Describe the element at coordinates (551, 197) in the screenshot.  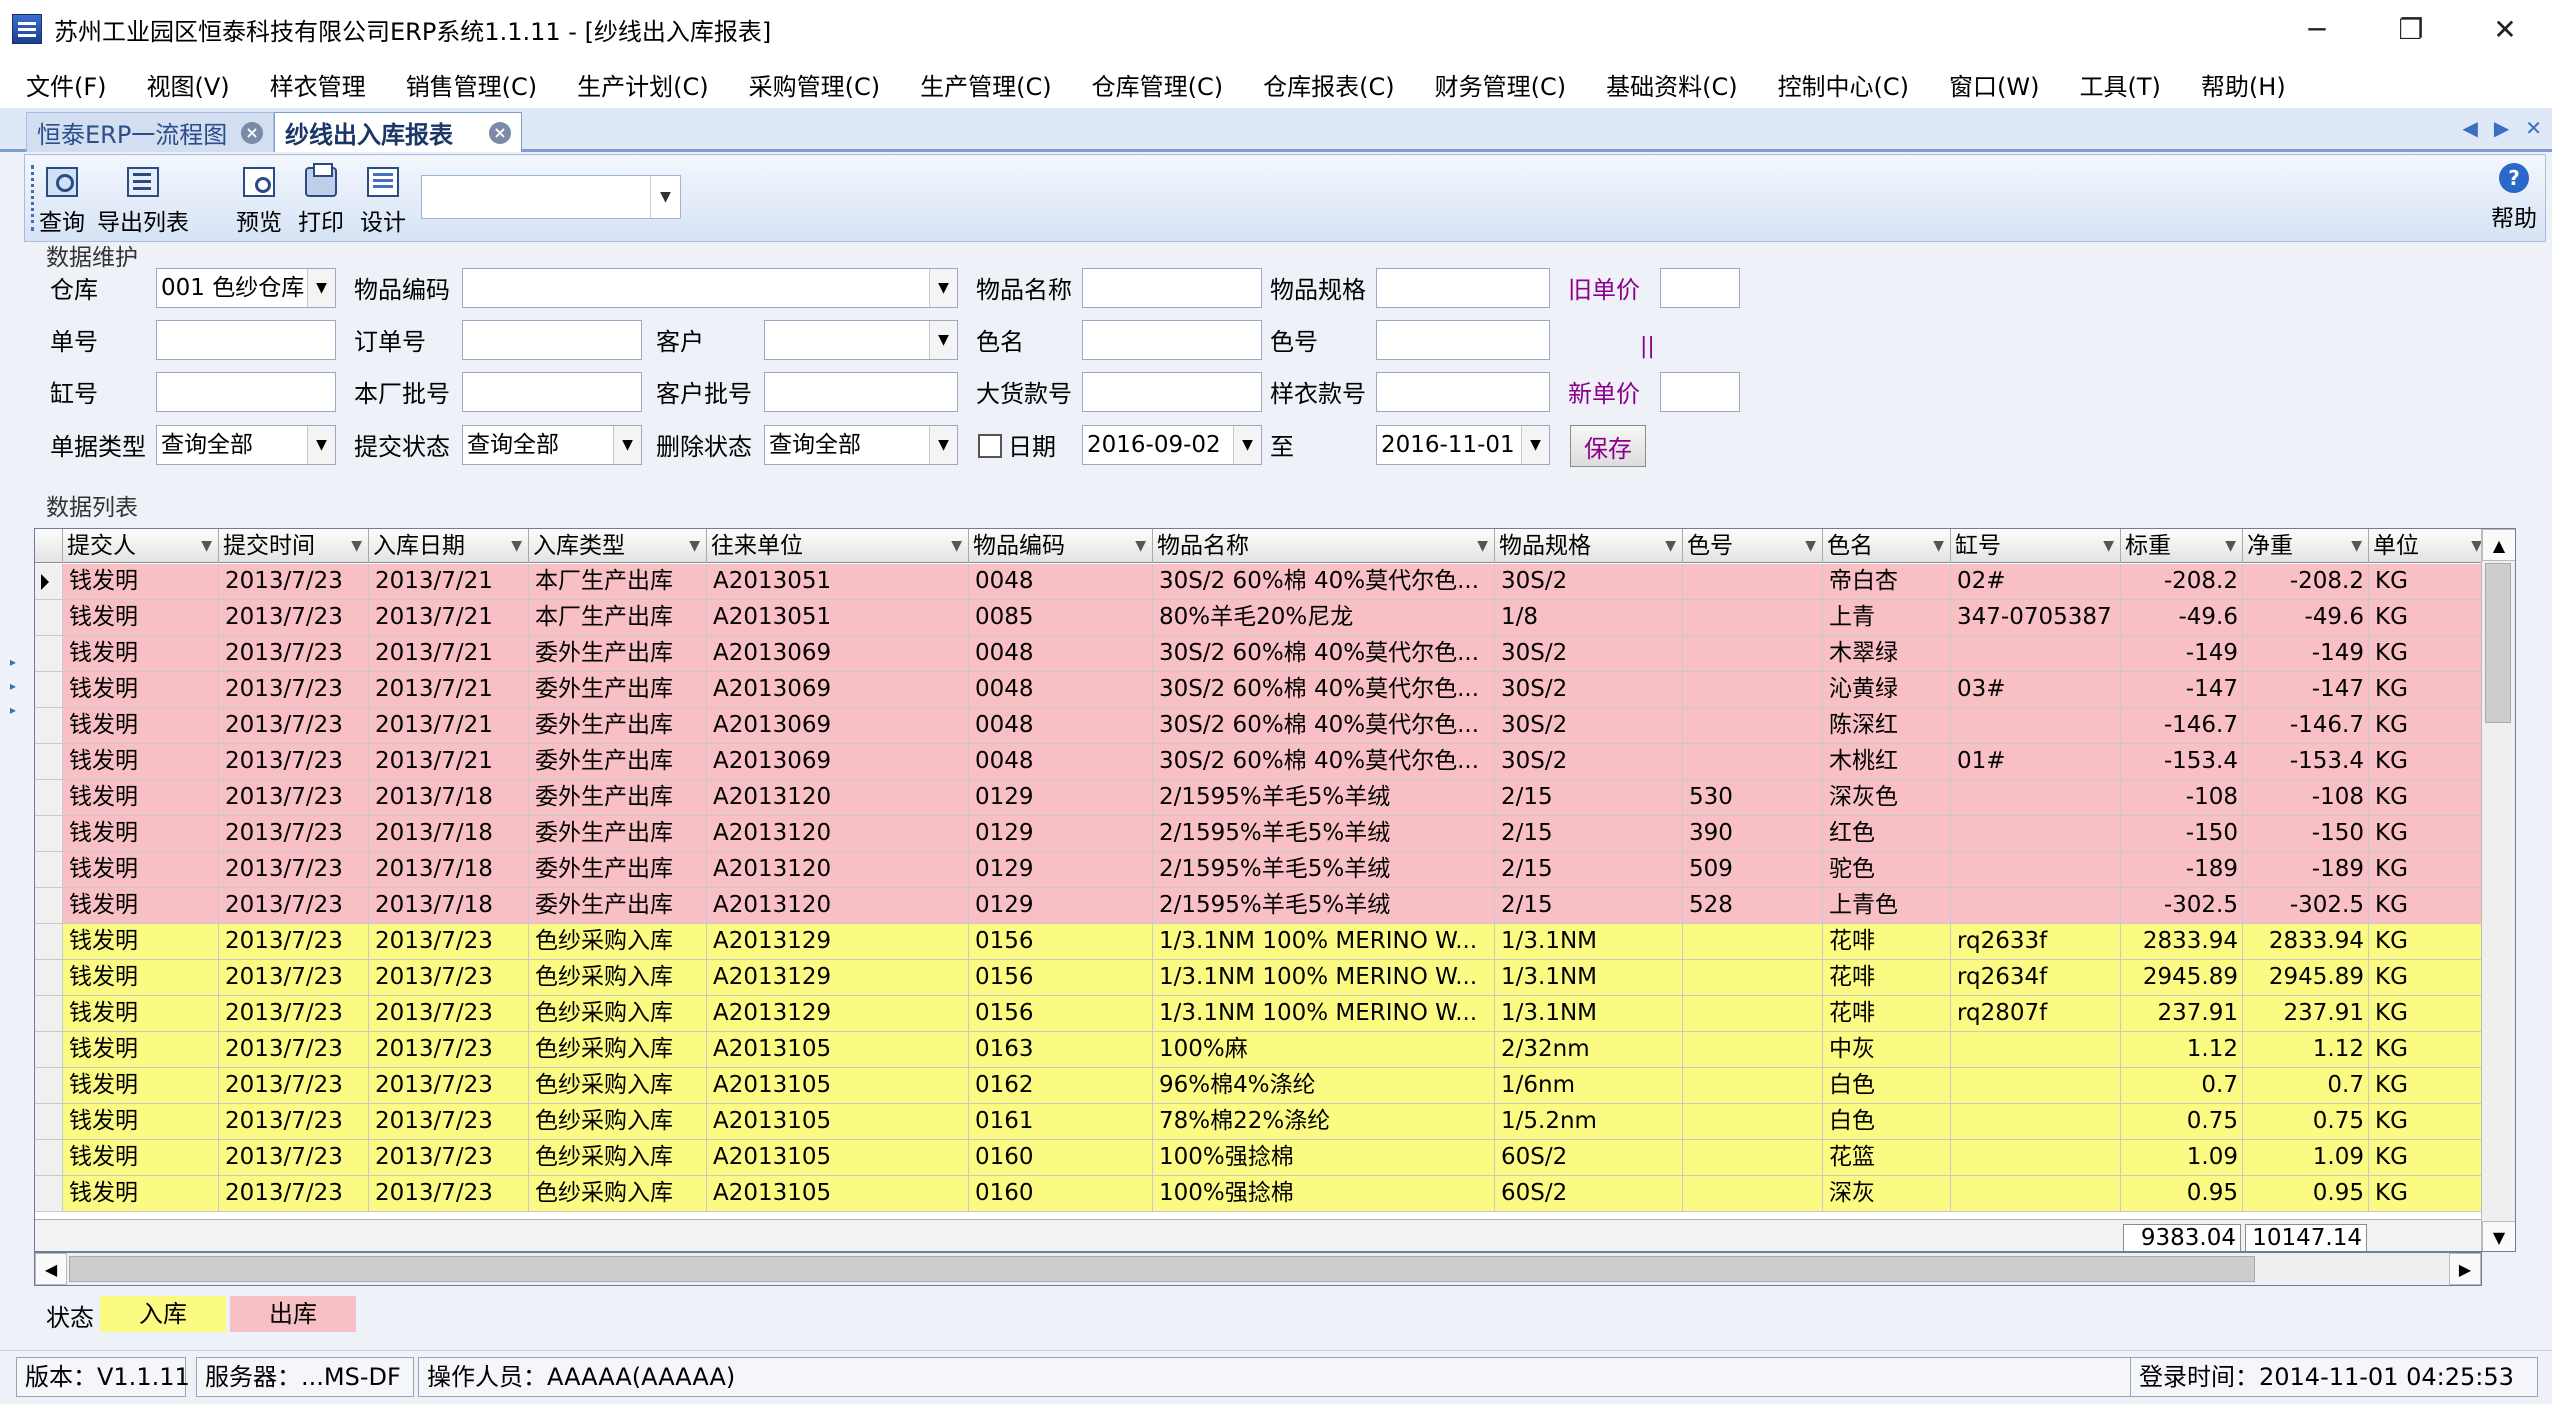
I see `report-template-select: ▼` at that location.